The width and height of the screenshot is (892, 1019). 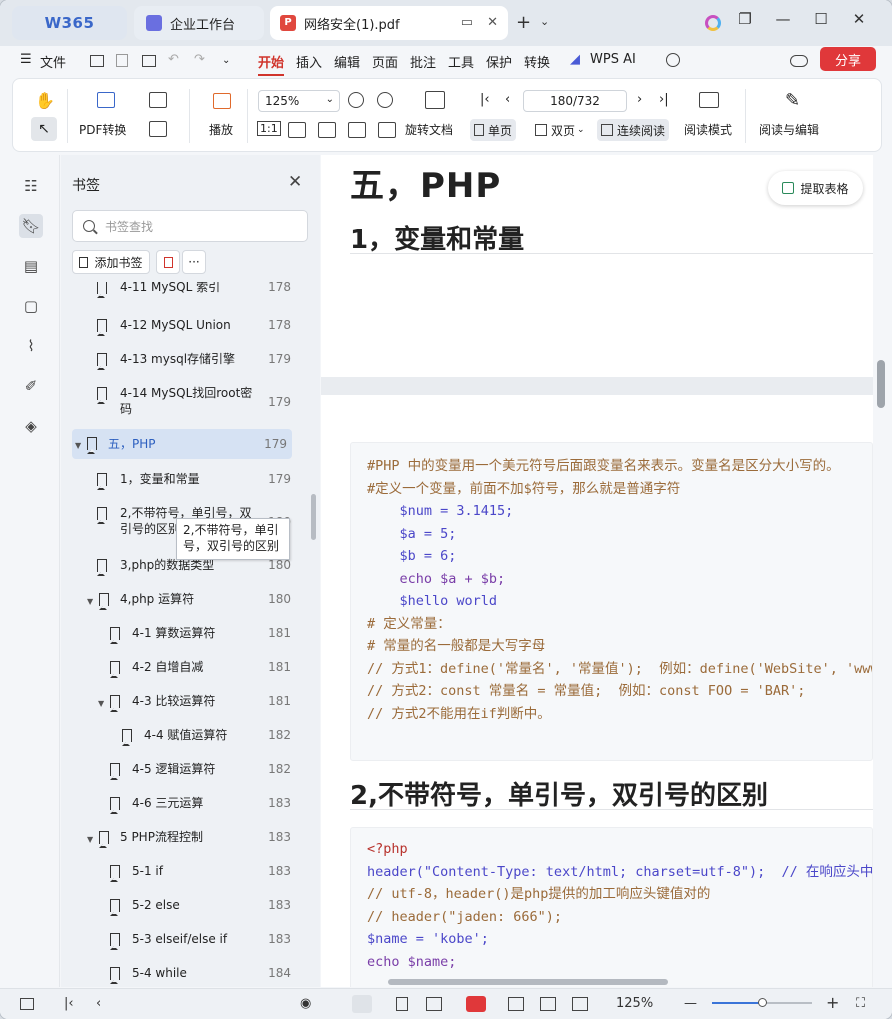 What do you see at coordinates (122, 60) in the screenshot?
I see `save-icon` at bounding box center [122, 60].